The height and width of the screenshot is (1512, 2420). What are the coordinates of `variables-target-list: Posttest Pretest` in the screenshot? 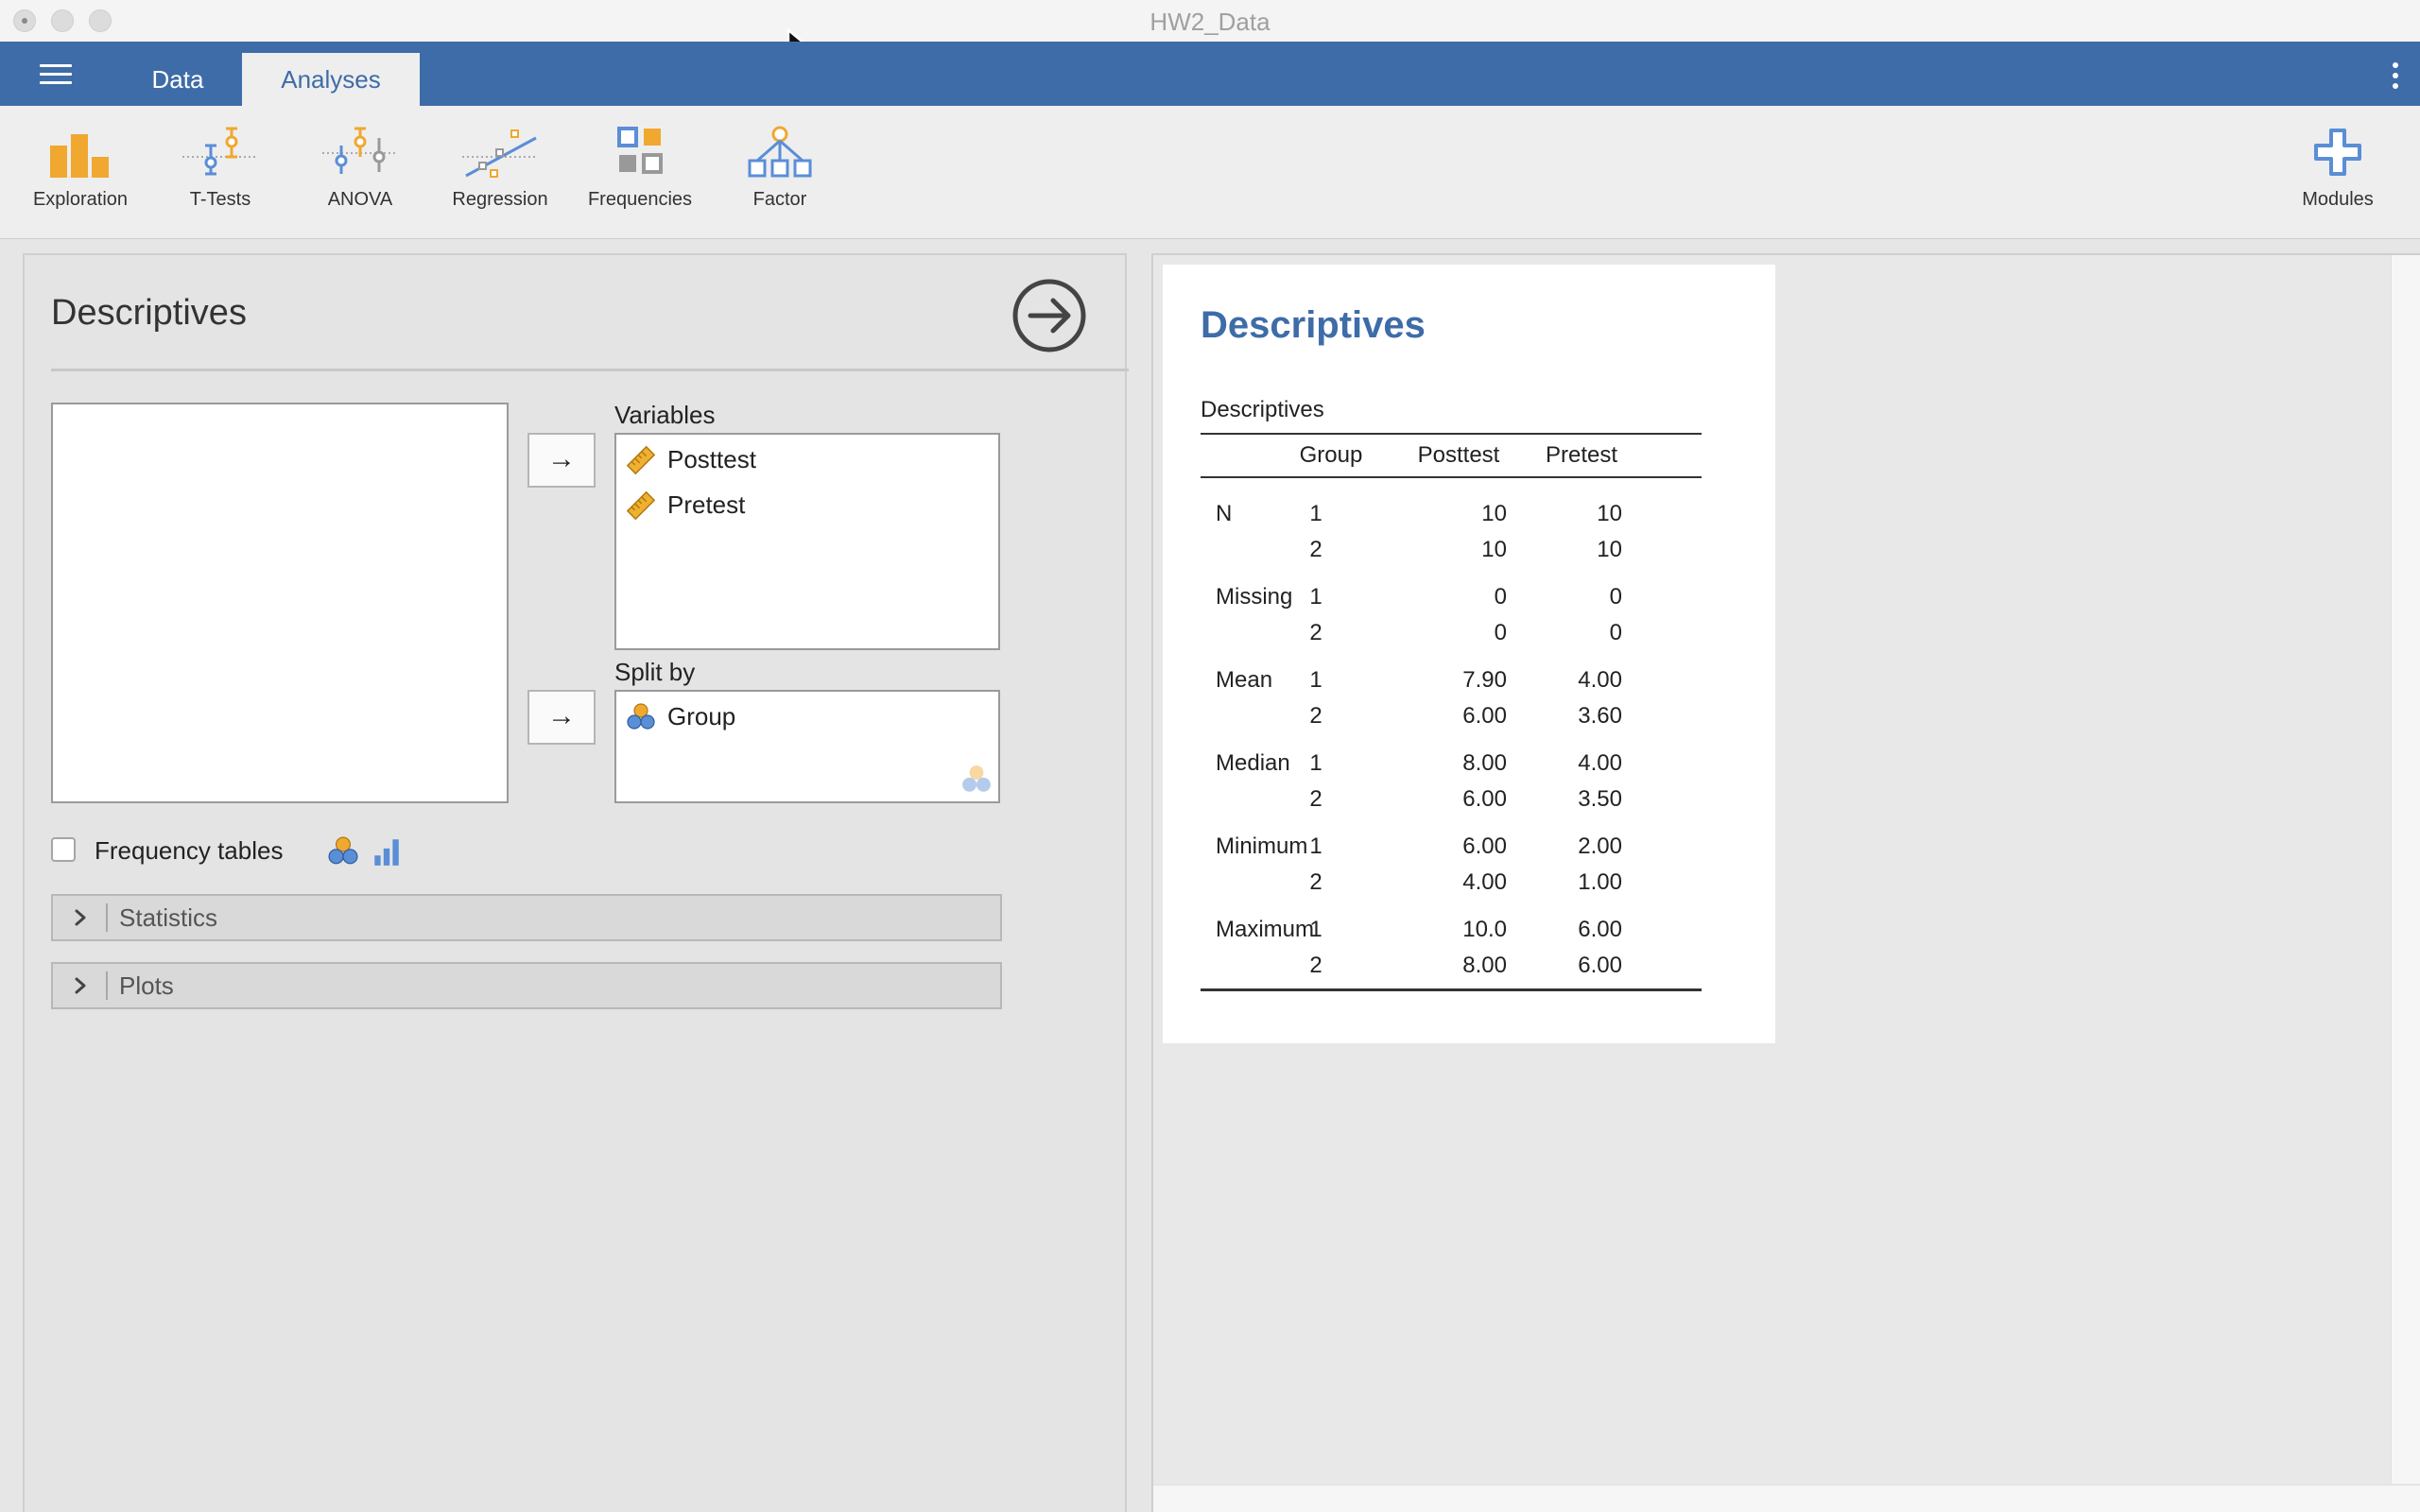 It's located at (807, 541).